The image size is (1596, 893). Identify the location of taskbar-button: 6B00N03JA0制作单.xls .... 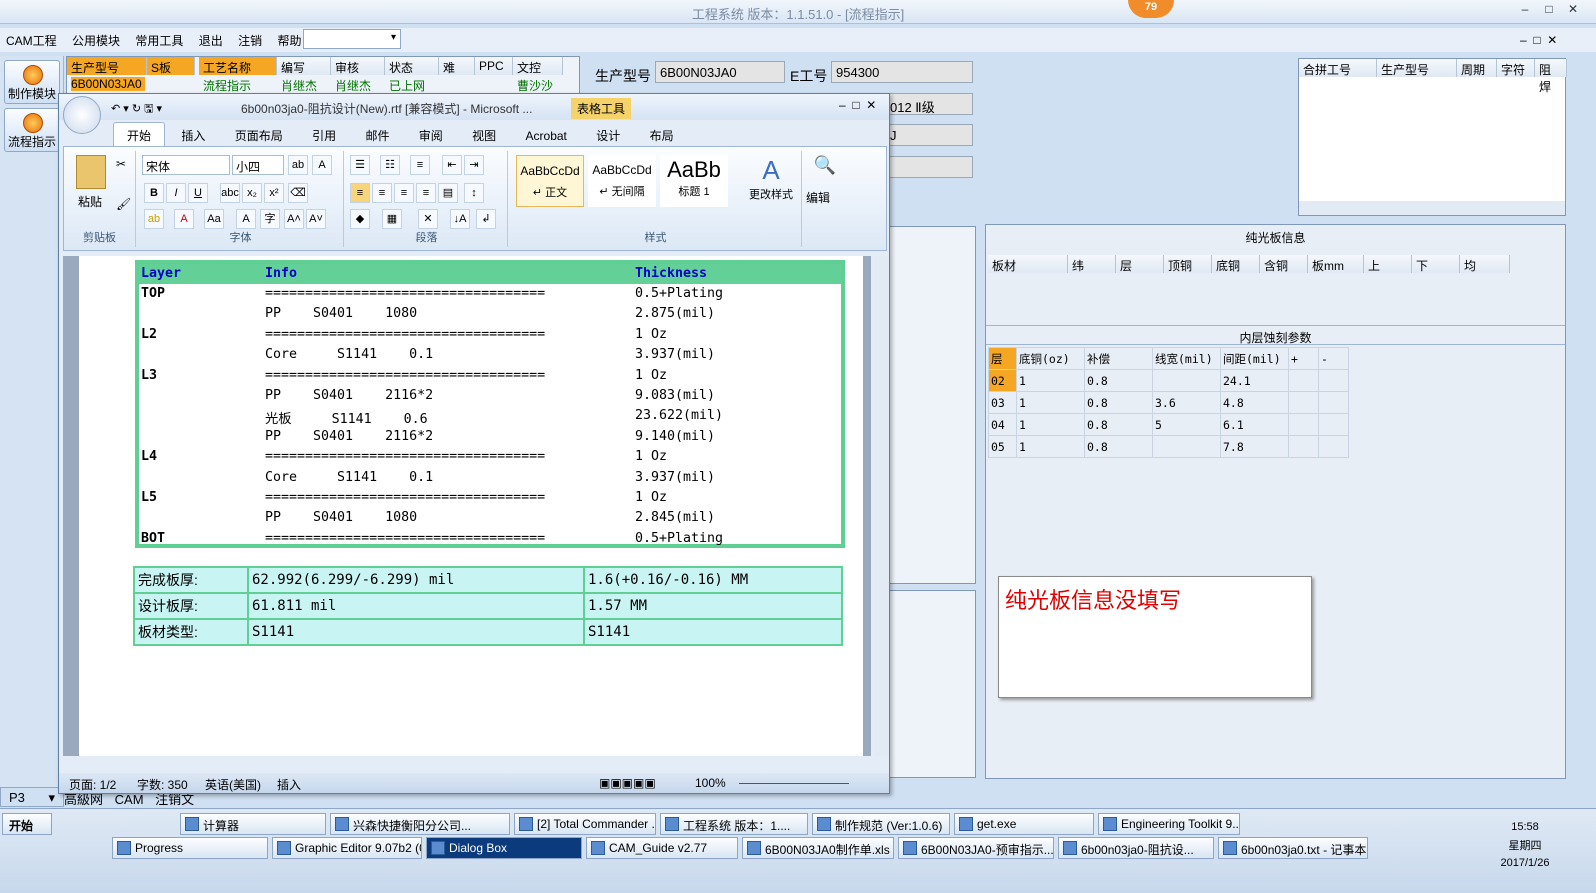
(818, 848).